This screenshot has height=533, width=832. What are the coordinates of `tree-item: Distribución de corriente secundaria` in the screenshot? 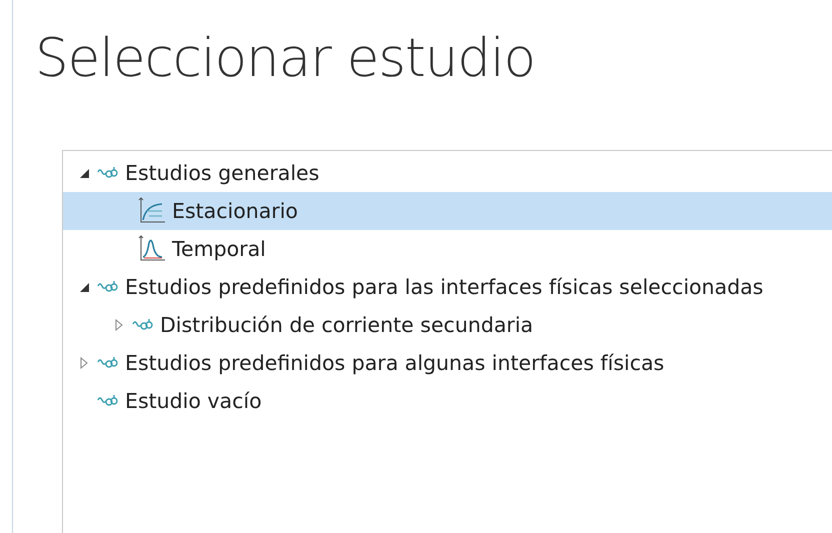 It's located at (447, 325).